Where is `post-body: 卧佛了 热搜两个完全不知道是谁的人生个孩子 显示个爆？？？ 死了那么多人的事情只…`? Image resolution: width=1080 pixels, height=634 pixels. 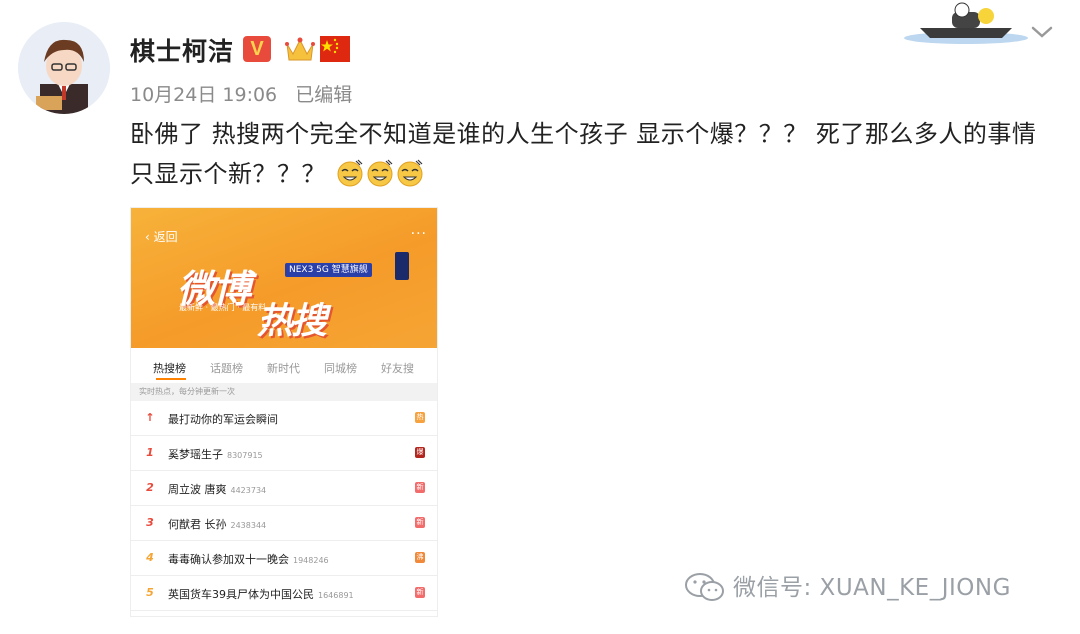 post-body: 卧佛了 热搜两个完全不知道是谁的人生个孩子 显示个爆？？？ 死了那么多人的事情只… is located at coordinates (595, 154).